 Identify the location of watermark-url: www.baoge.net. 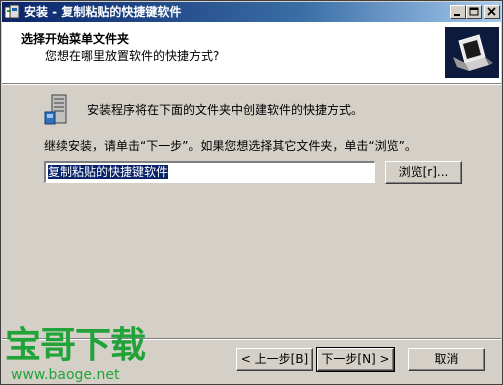
(65, 375).